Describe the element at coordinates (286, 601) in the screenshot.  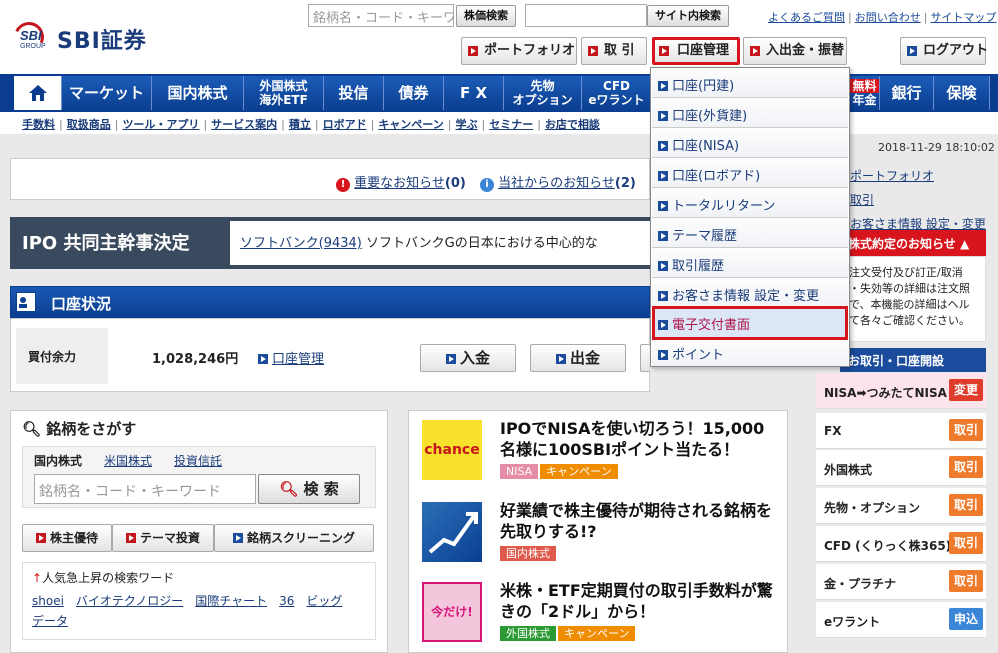
I see `trending-word: 36` at that location.